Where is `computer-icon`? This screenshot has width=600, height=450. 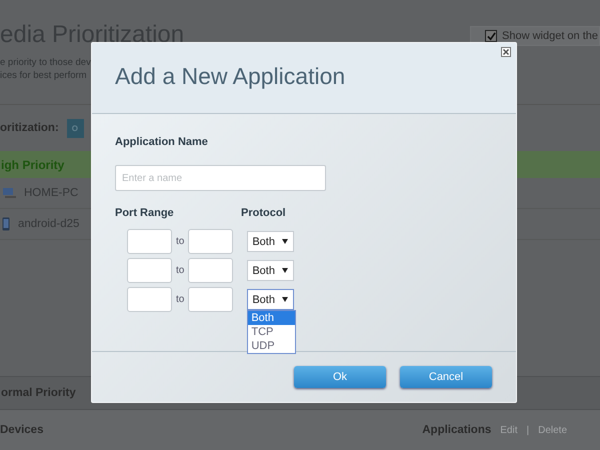
computer-icon is located at coordinates (9, 193).